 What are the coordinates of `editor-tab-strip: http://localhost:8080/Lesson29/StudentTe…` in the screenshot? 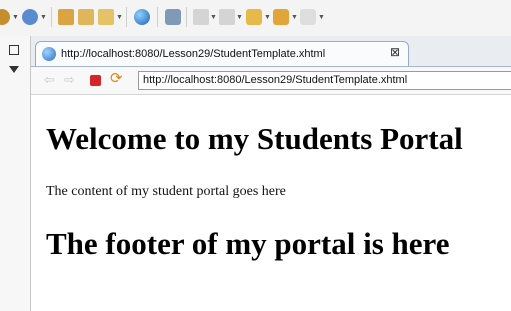 It's located at (271, 51).